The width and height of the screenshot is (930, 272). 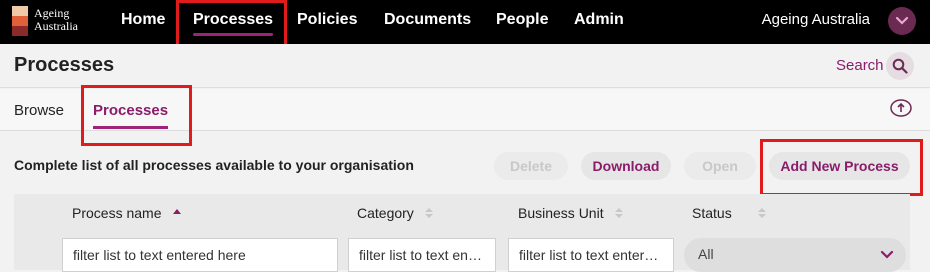 What do you see at coordinates (626, 166) in the screenshot?
I see `download-button: Download` at bounding box center [626, 166].